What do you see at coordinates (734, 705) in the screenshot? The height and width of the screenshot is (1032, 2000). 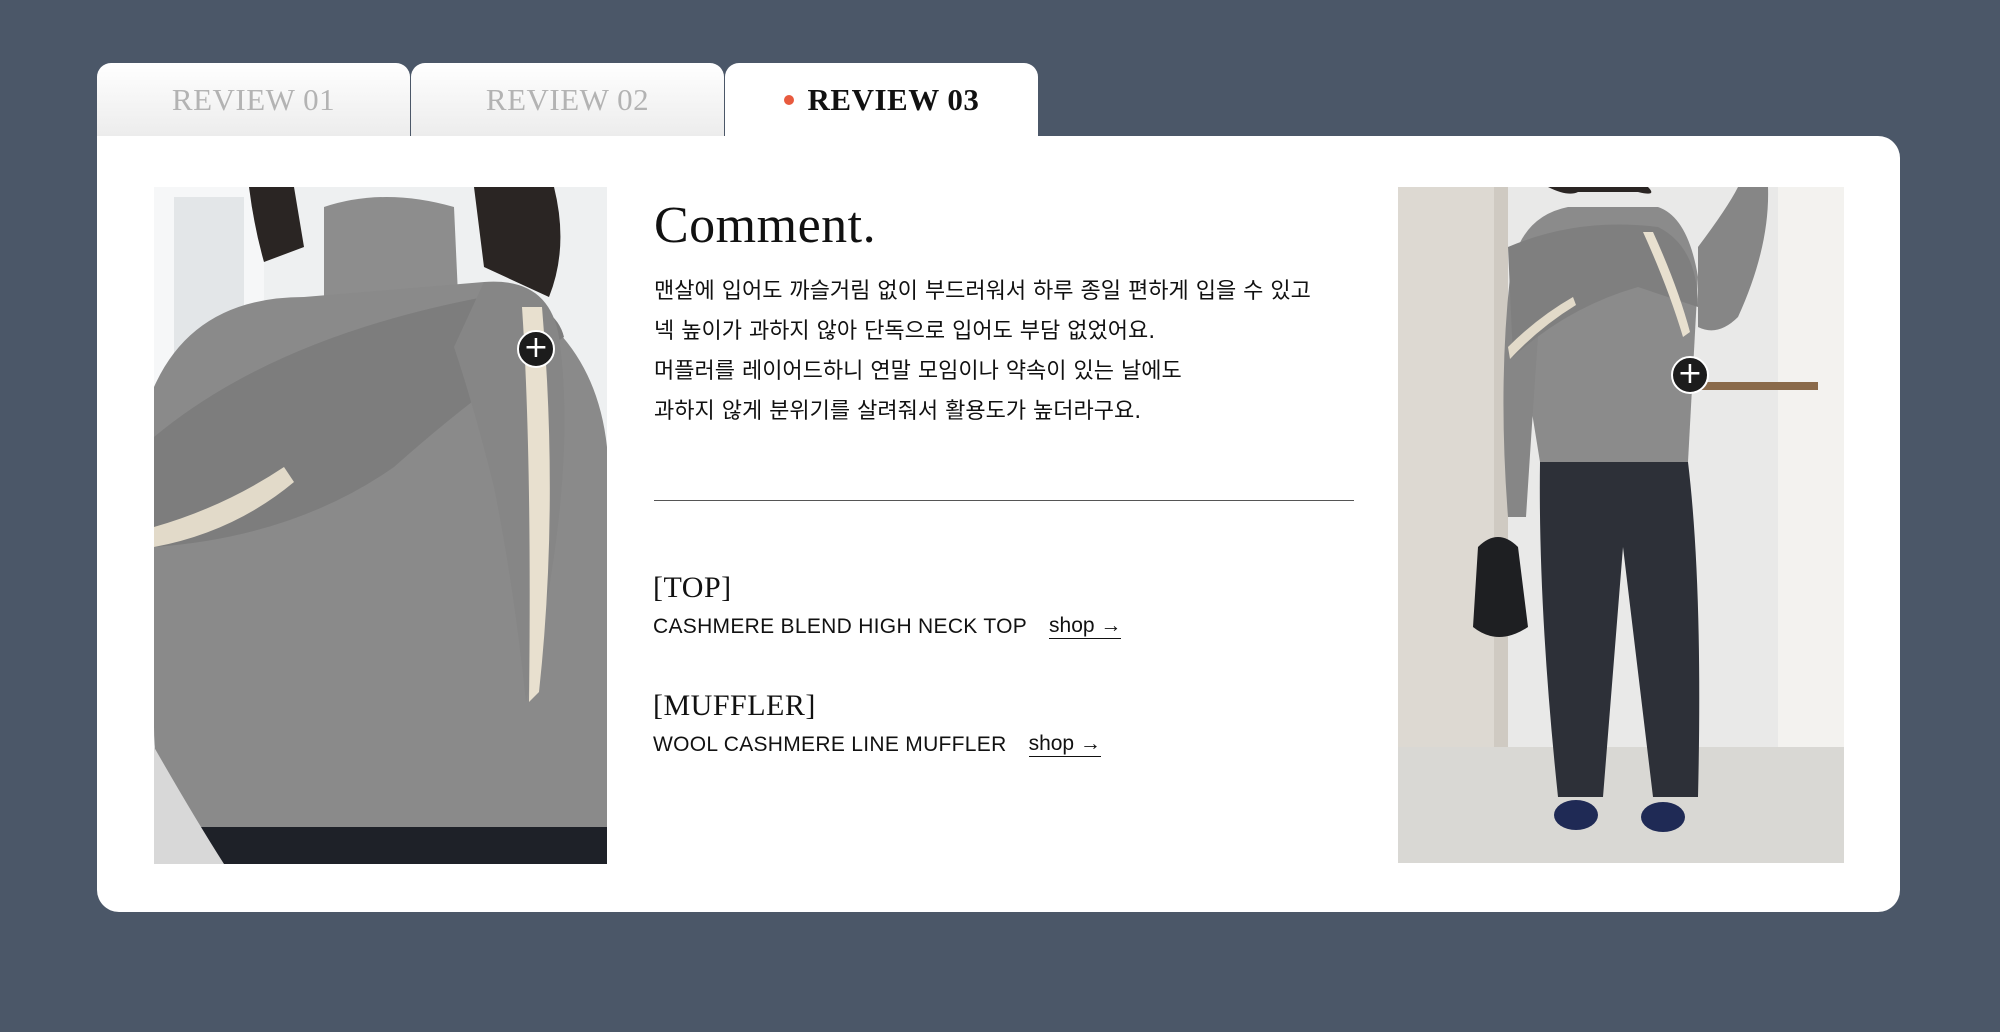 I see `product-category: [MUFFLER]` at bounding box center [734, 705].